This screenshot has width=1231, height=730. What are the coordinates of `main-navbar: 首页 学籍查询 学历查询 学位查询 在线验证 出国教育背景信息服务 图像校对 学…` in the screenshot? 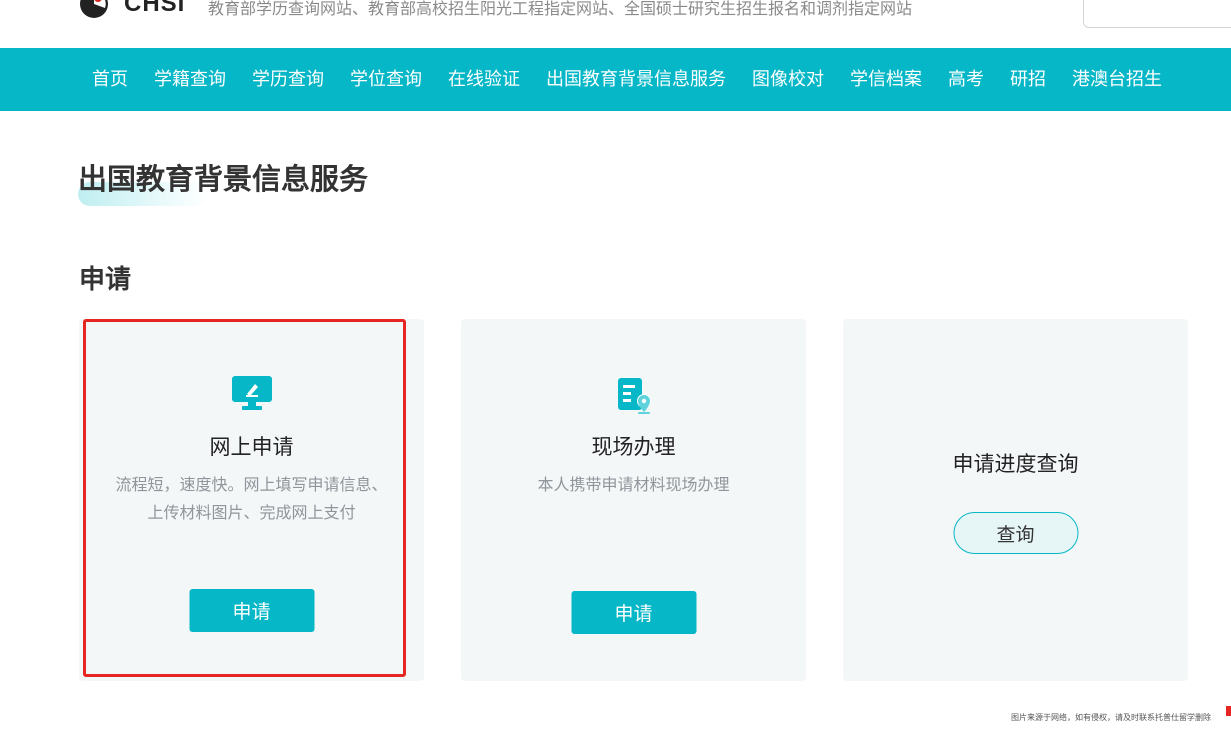 It's located at (615, 79).